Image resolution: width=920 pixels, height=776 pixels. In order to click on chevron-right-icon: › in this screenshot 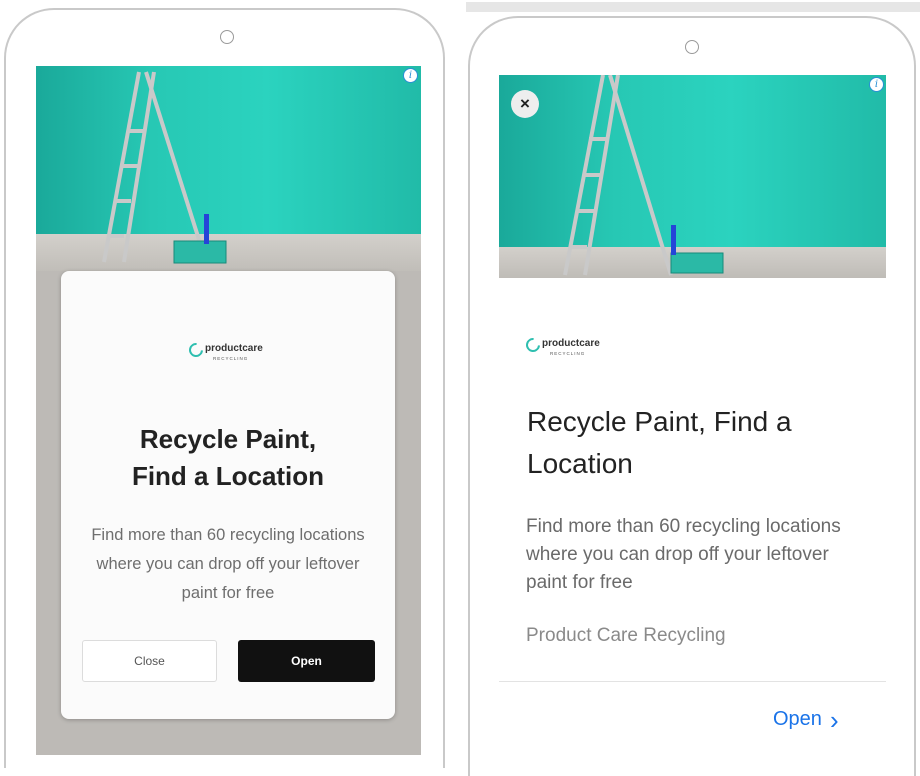, I will do `click(834, 719)`.